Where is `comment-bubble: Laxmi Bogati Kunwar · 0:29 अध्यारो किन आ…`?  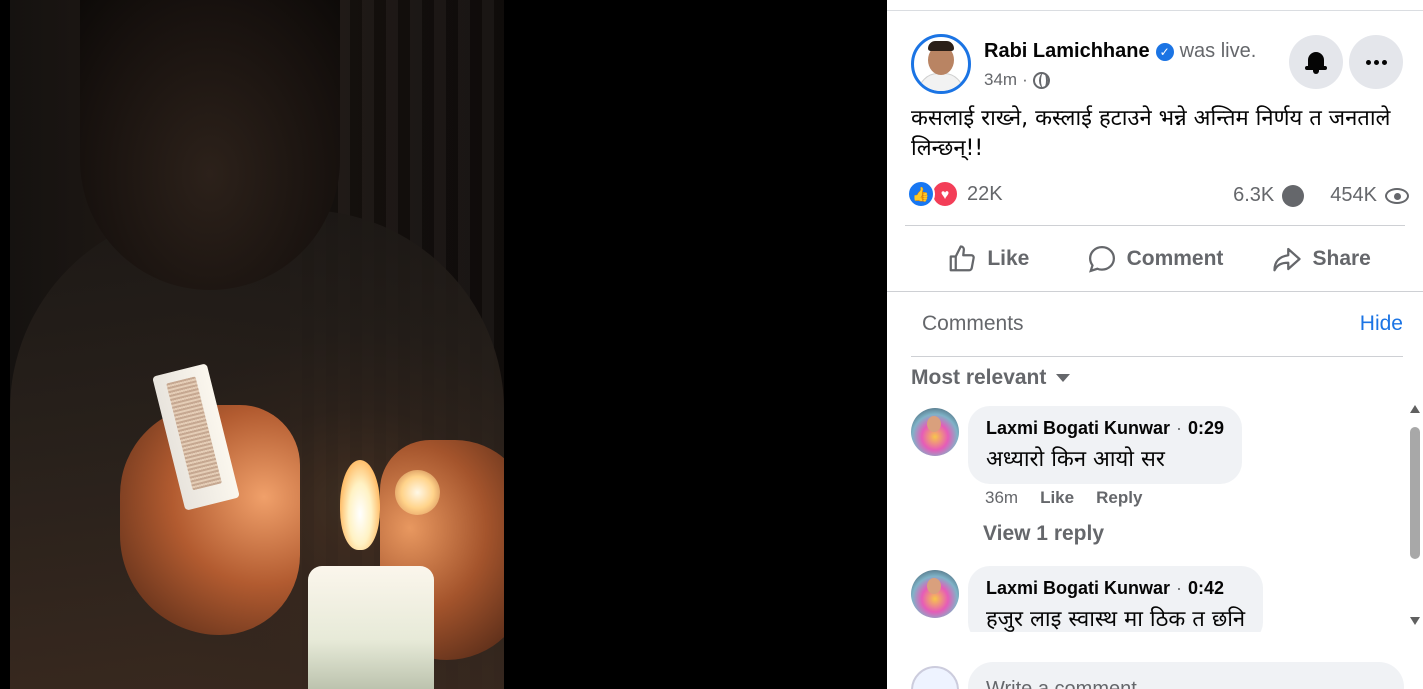 comment-bubble: Laxmi Bogati Kunwar · 0:29 अध्यारो किन आ… is located at coordinates (1105, 445).